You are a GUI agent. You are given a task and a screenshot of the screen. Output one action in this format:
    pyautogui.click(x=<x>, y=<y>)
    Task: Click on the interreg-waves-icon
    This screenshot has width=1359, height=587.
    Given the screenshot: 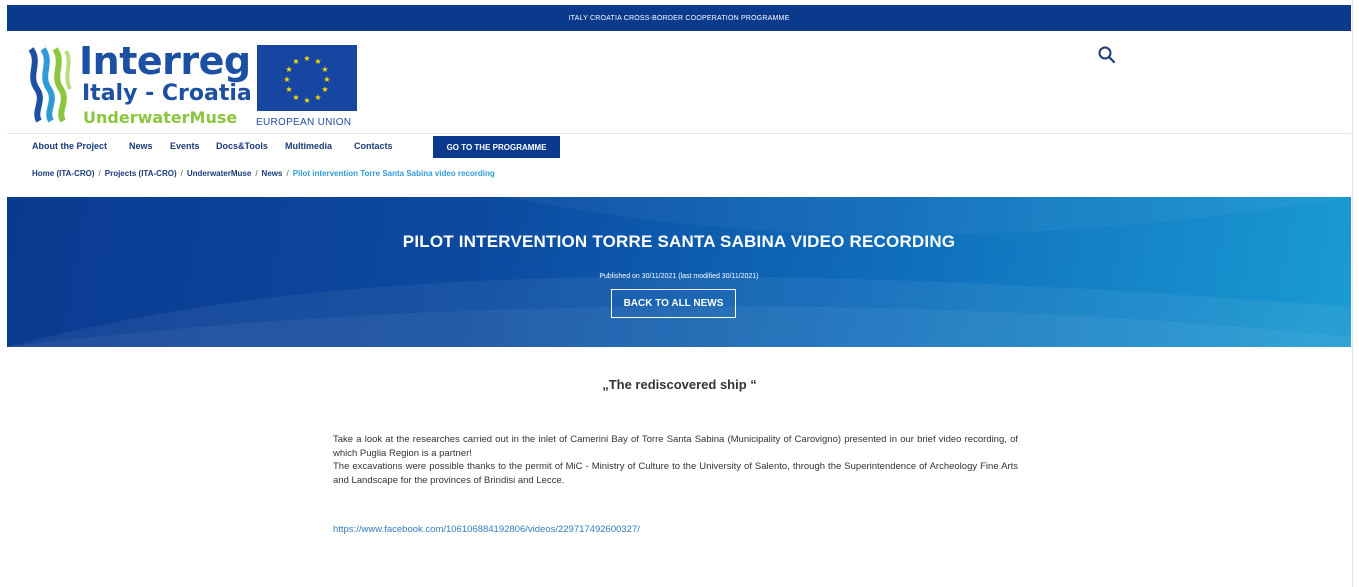 What is the action you would take?
    pyautogui.click(x=50, y=85)
    